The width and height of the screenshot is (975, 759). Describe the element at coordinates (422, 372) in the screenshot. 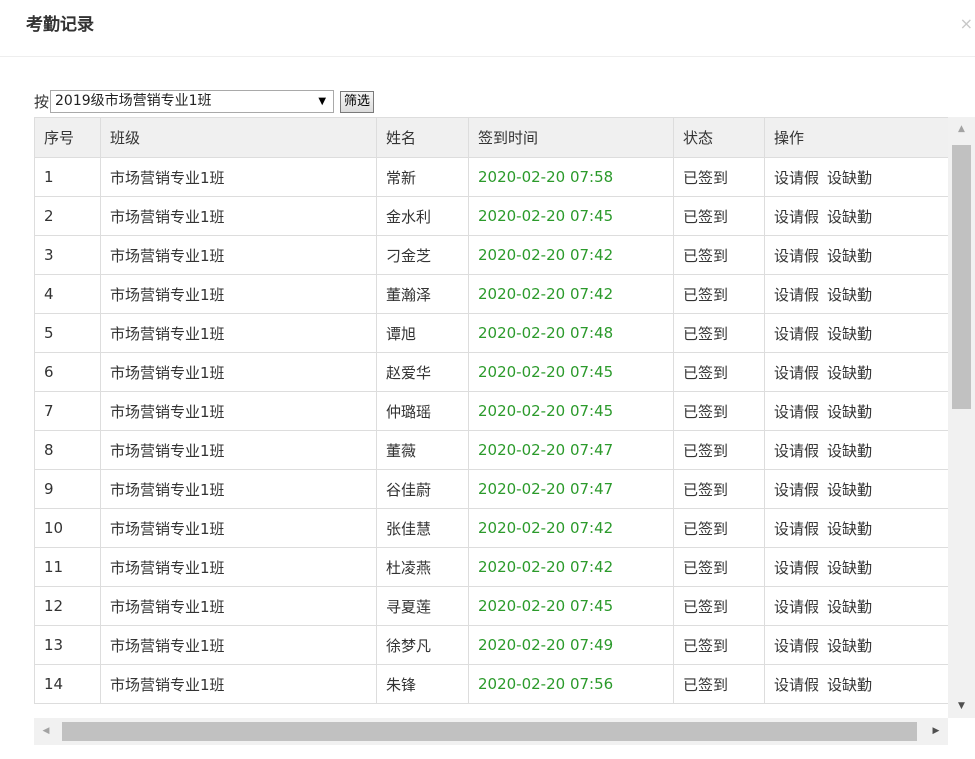

I see `cell-name: 赵爱华` at that location.